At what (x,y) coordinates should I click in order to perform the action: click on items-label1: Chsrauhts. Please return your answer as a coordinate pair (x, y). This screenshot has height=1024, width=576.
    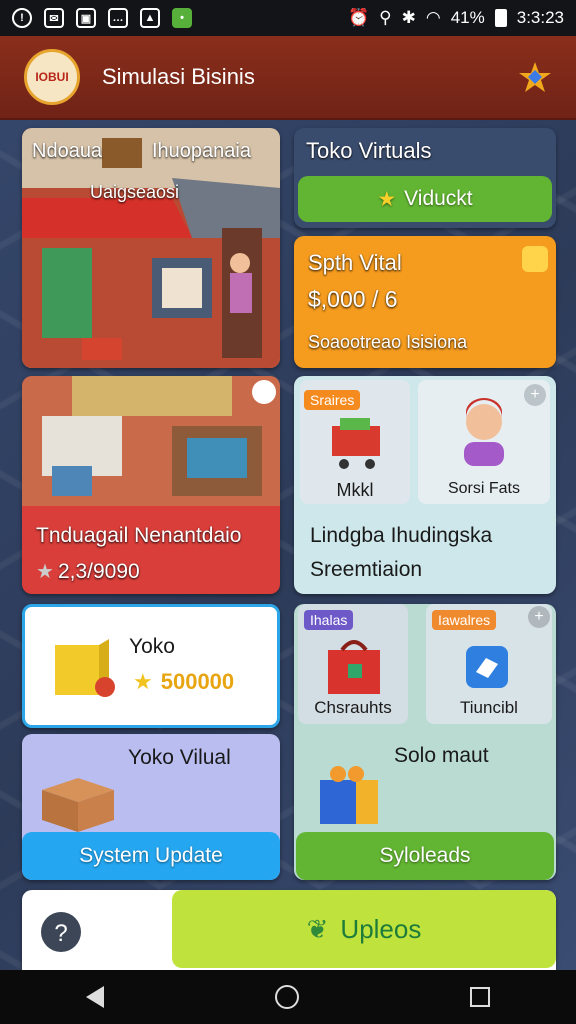
    Looking at the image, I should click on (353, 707).